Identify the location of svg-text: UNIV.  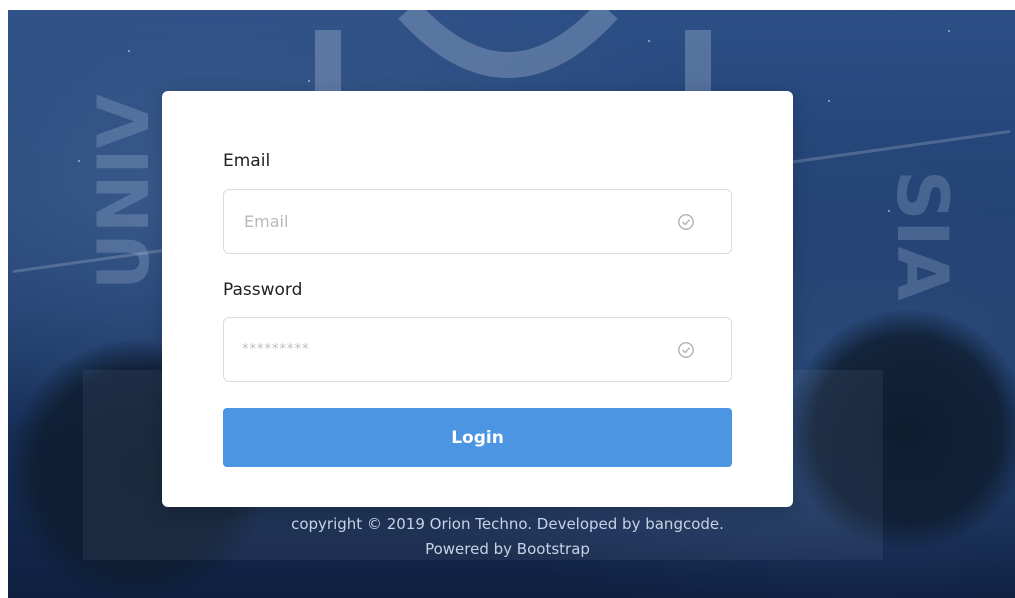
(124, 192).